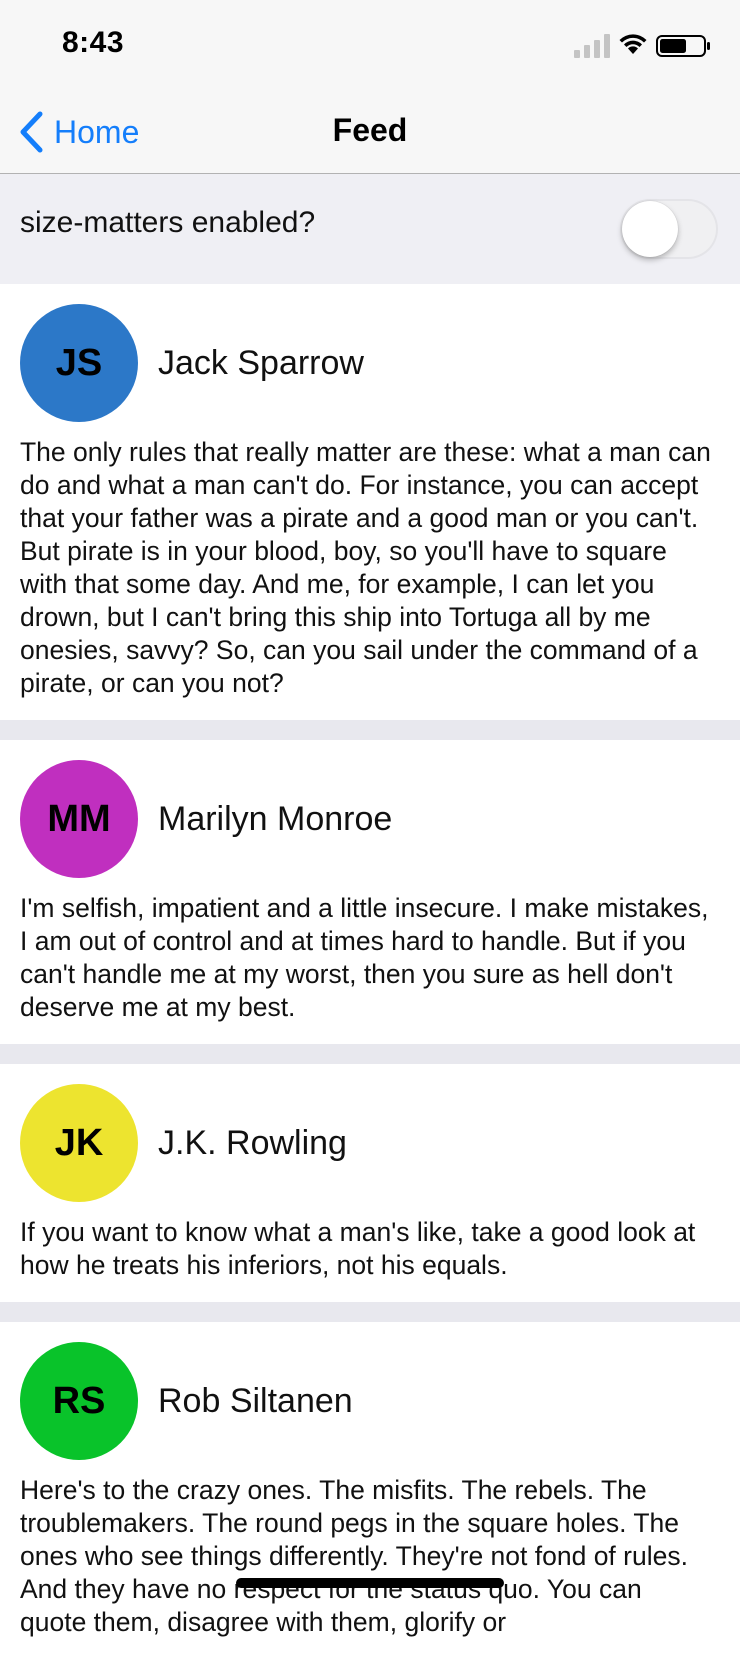 Image resolution: width=740 pixels, height=1659 pixels. Describe the element at coordinates (650, 229) in the screenshot. I see `toggle-knob` at that location.